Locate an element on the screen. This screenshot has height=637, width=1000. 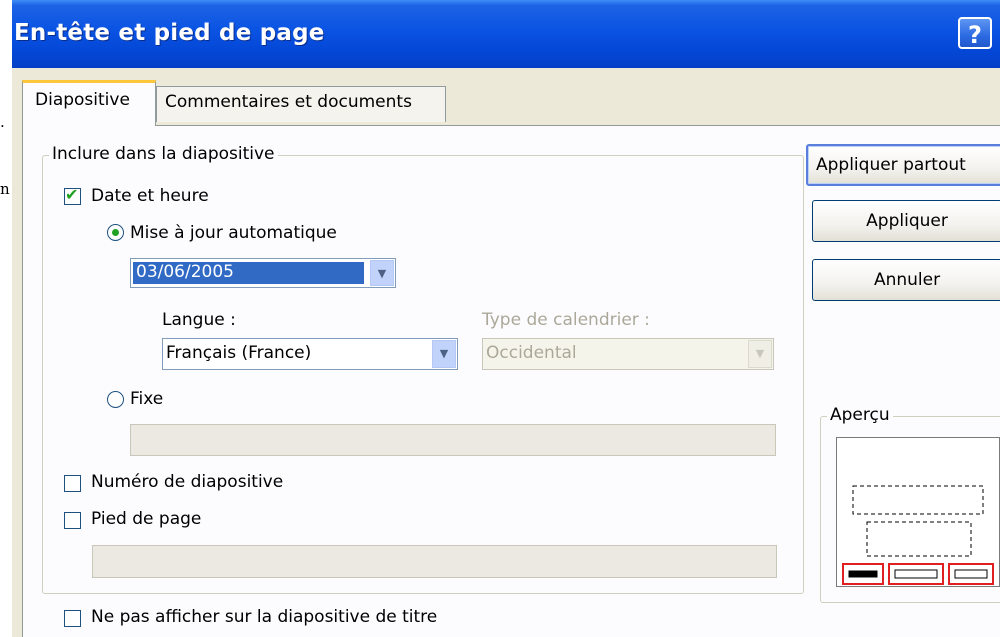
hide-on-title-slide-checkbox is located at coordinates (72, 618).